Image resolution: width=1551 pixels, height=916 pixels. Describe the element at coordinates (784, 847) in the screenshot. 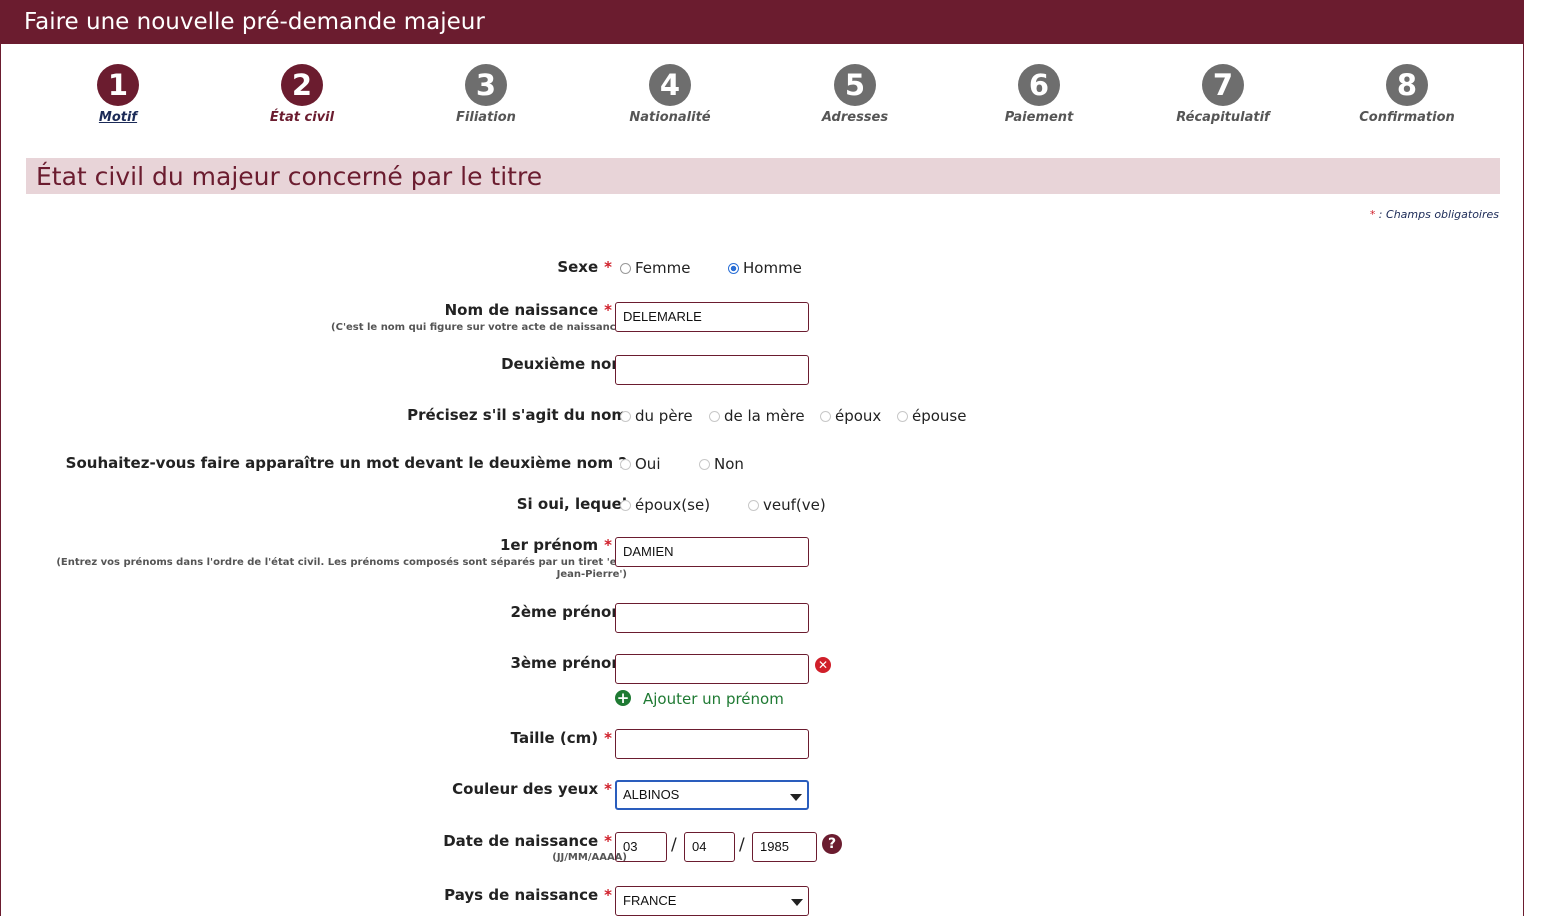

I see `date-year-input: 1985` at that location.